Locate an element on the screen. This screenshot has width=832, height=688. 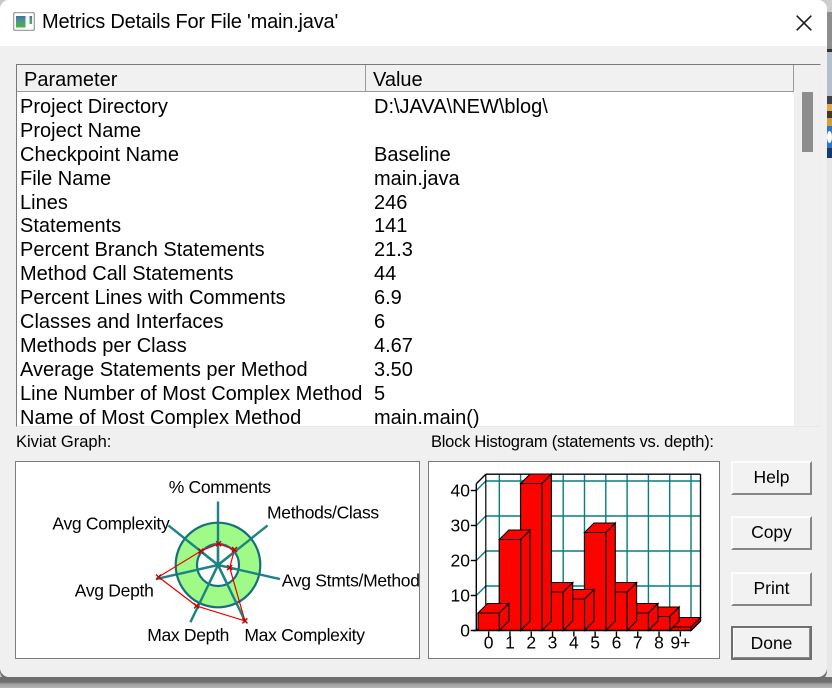
svg-text: % Comments is located at coordinates (220, 487).